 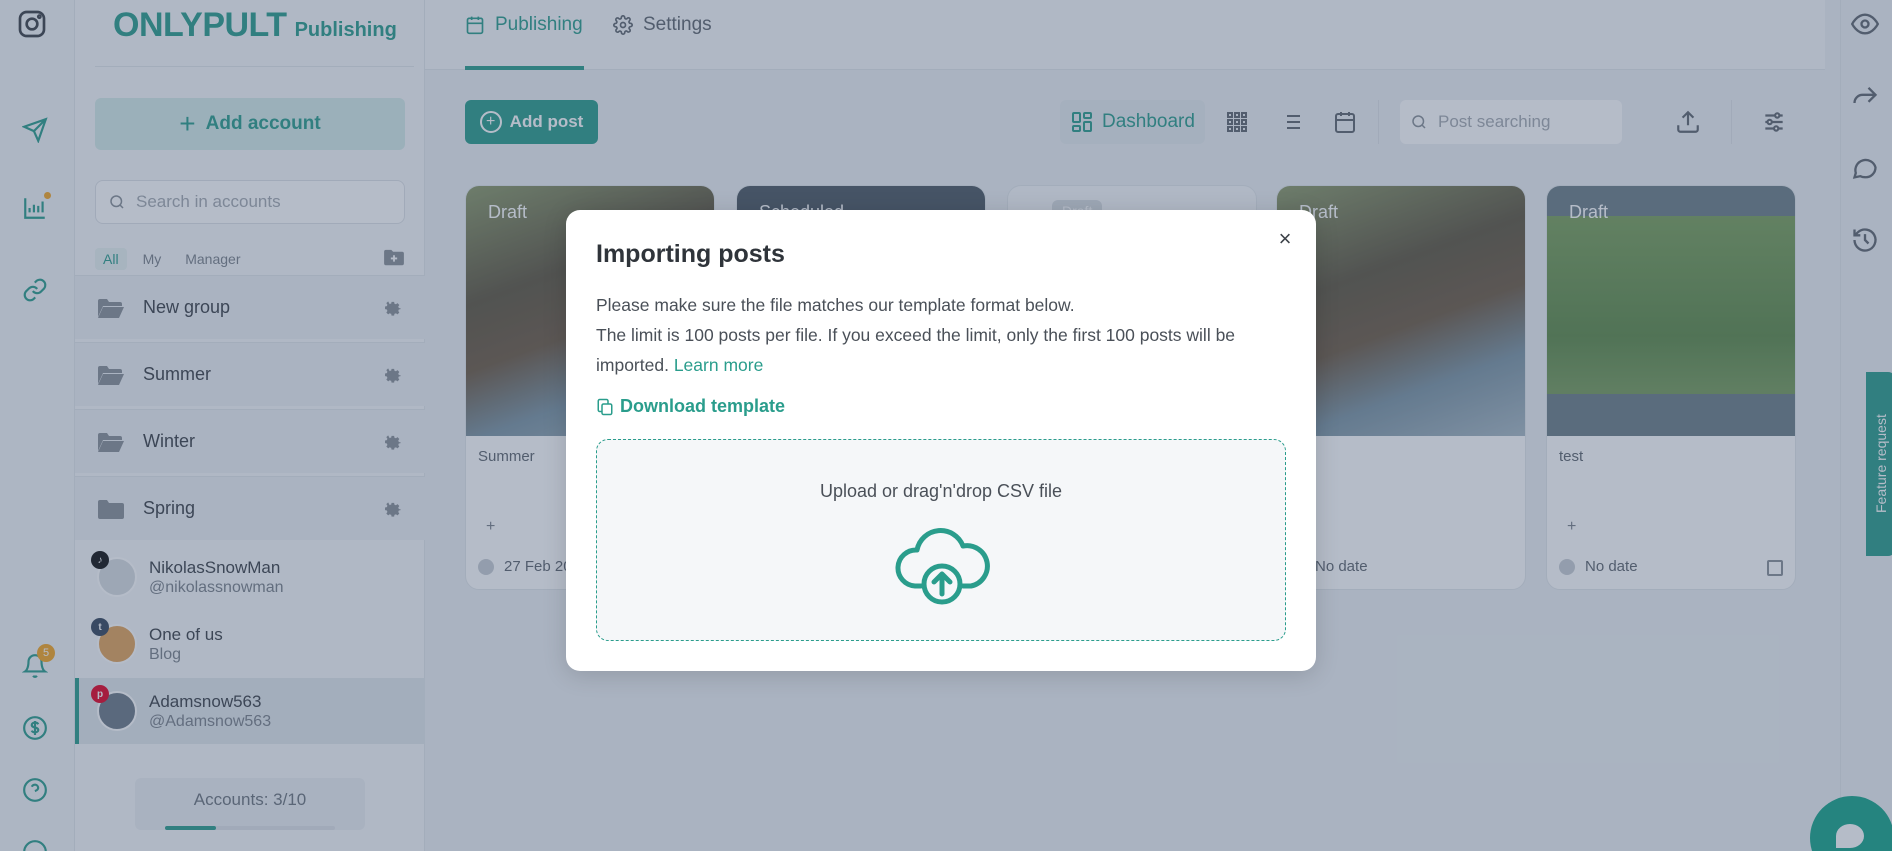 I want to click on csv-dropzone: Upload or drag'n'drop CSV file, so click(x=941, y=540).